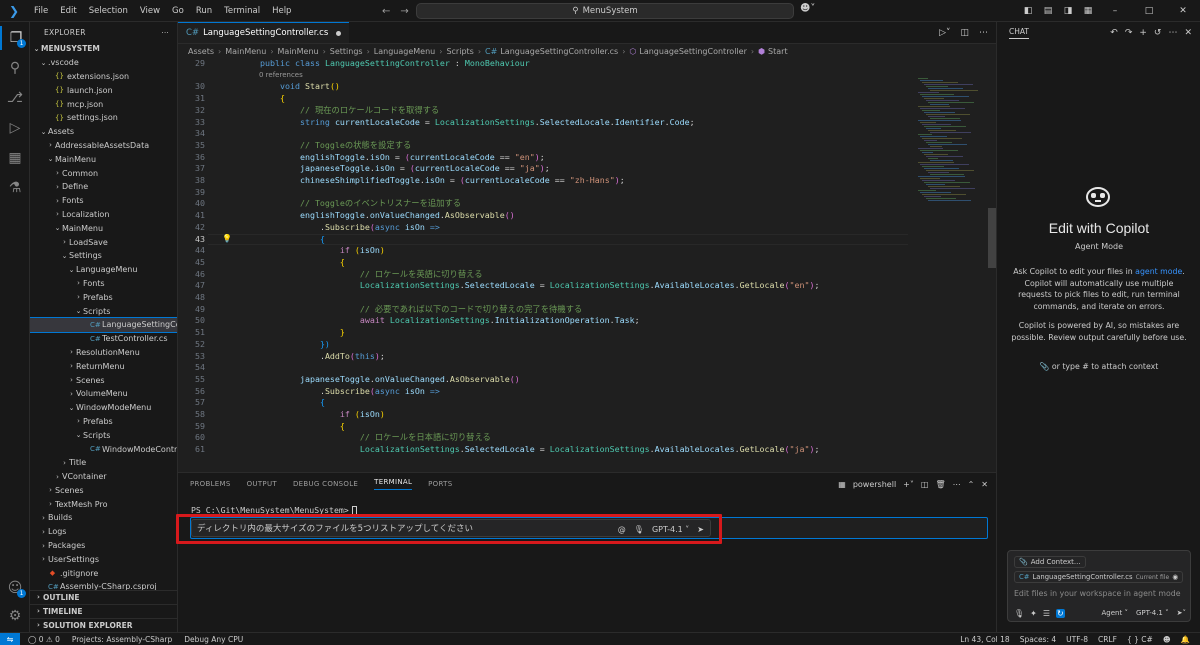 This screenshot has width=1200, height=645. What do you see at coordinates (1019, 33) in the screenshot?
I see `chat-tab-label: CHAT` at bounding box center [1019, 33].